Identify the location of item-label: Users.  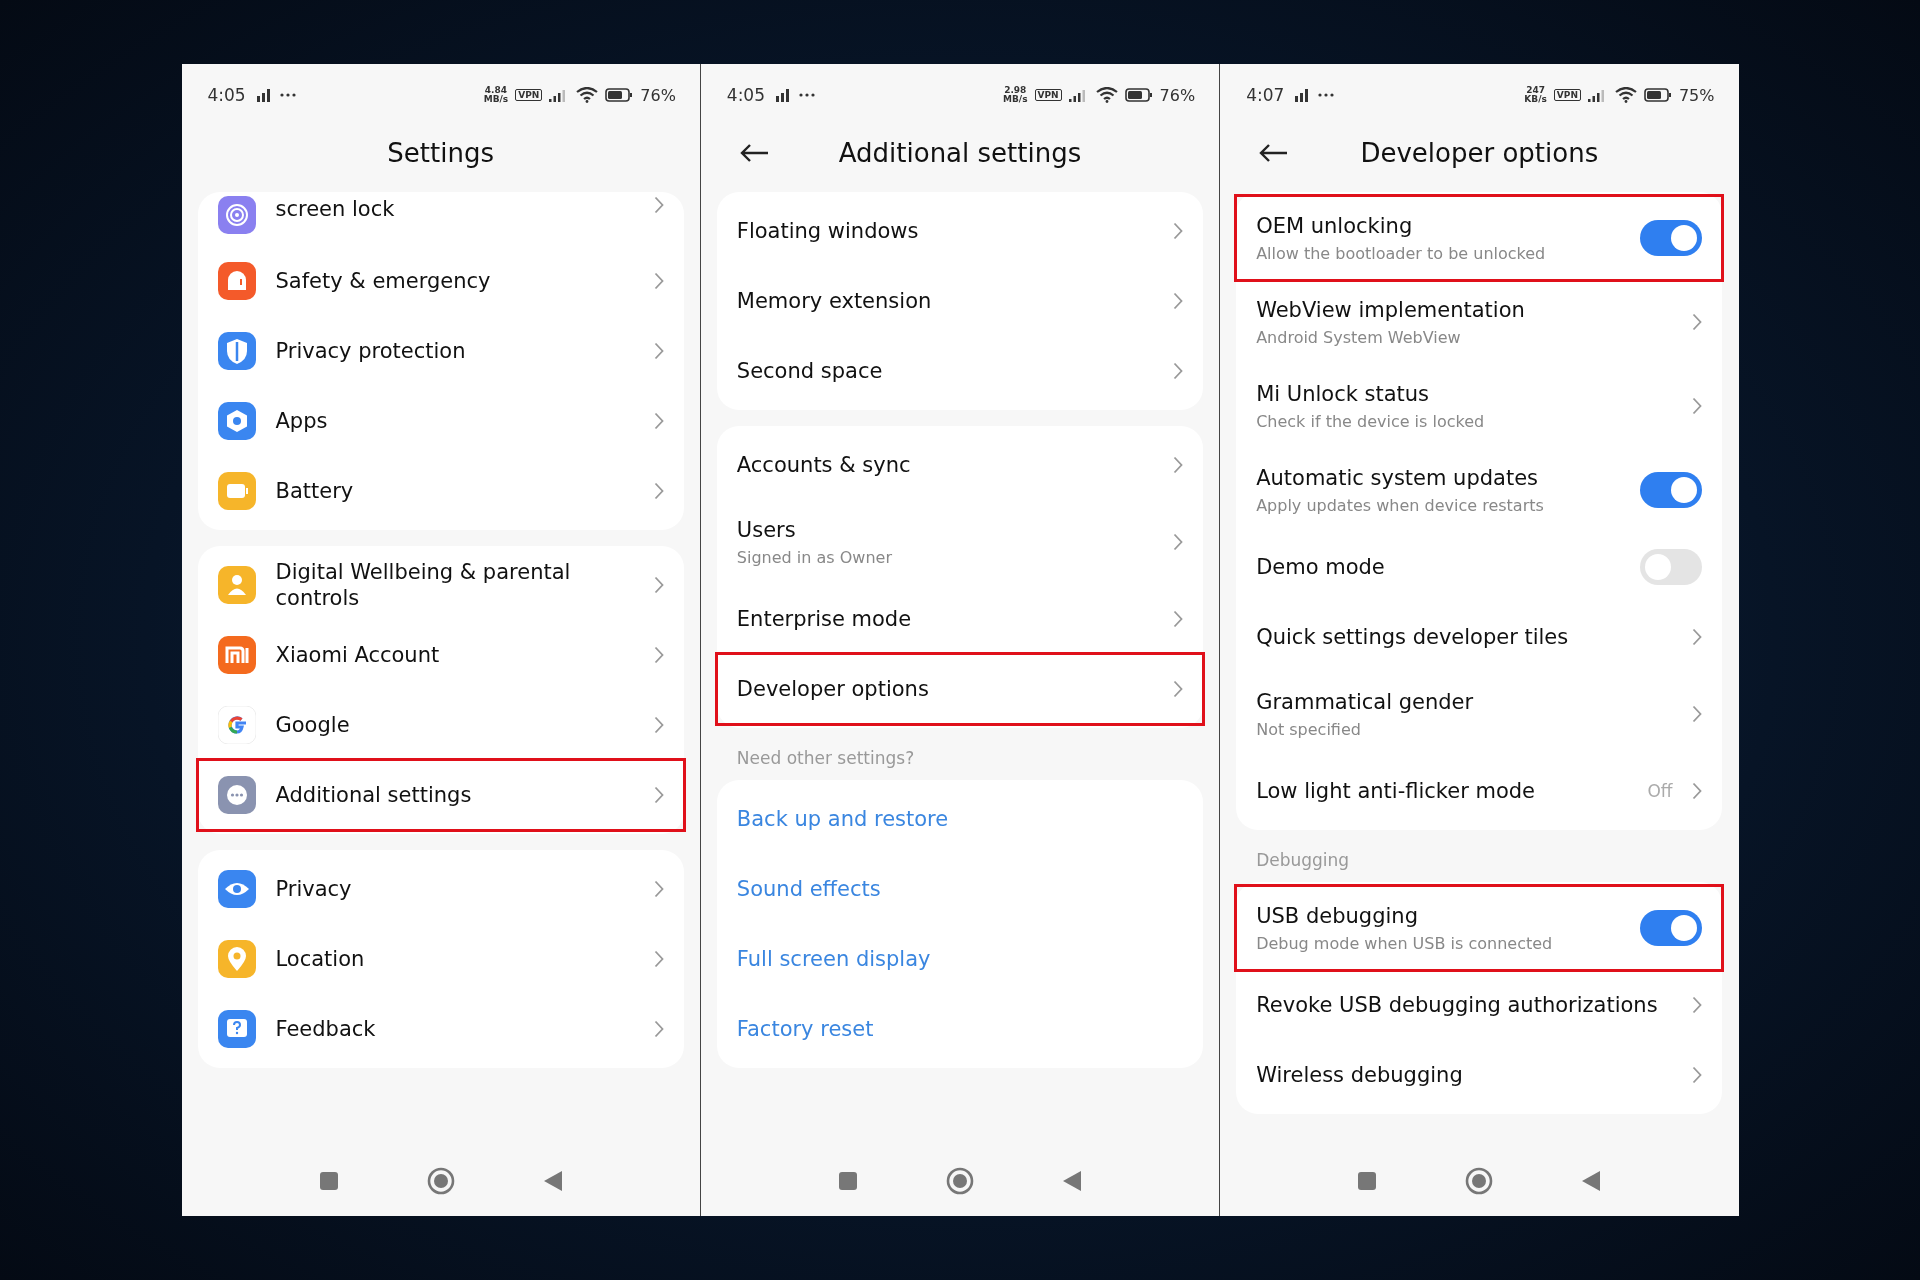
(766, 530).